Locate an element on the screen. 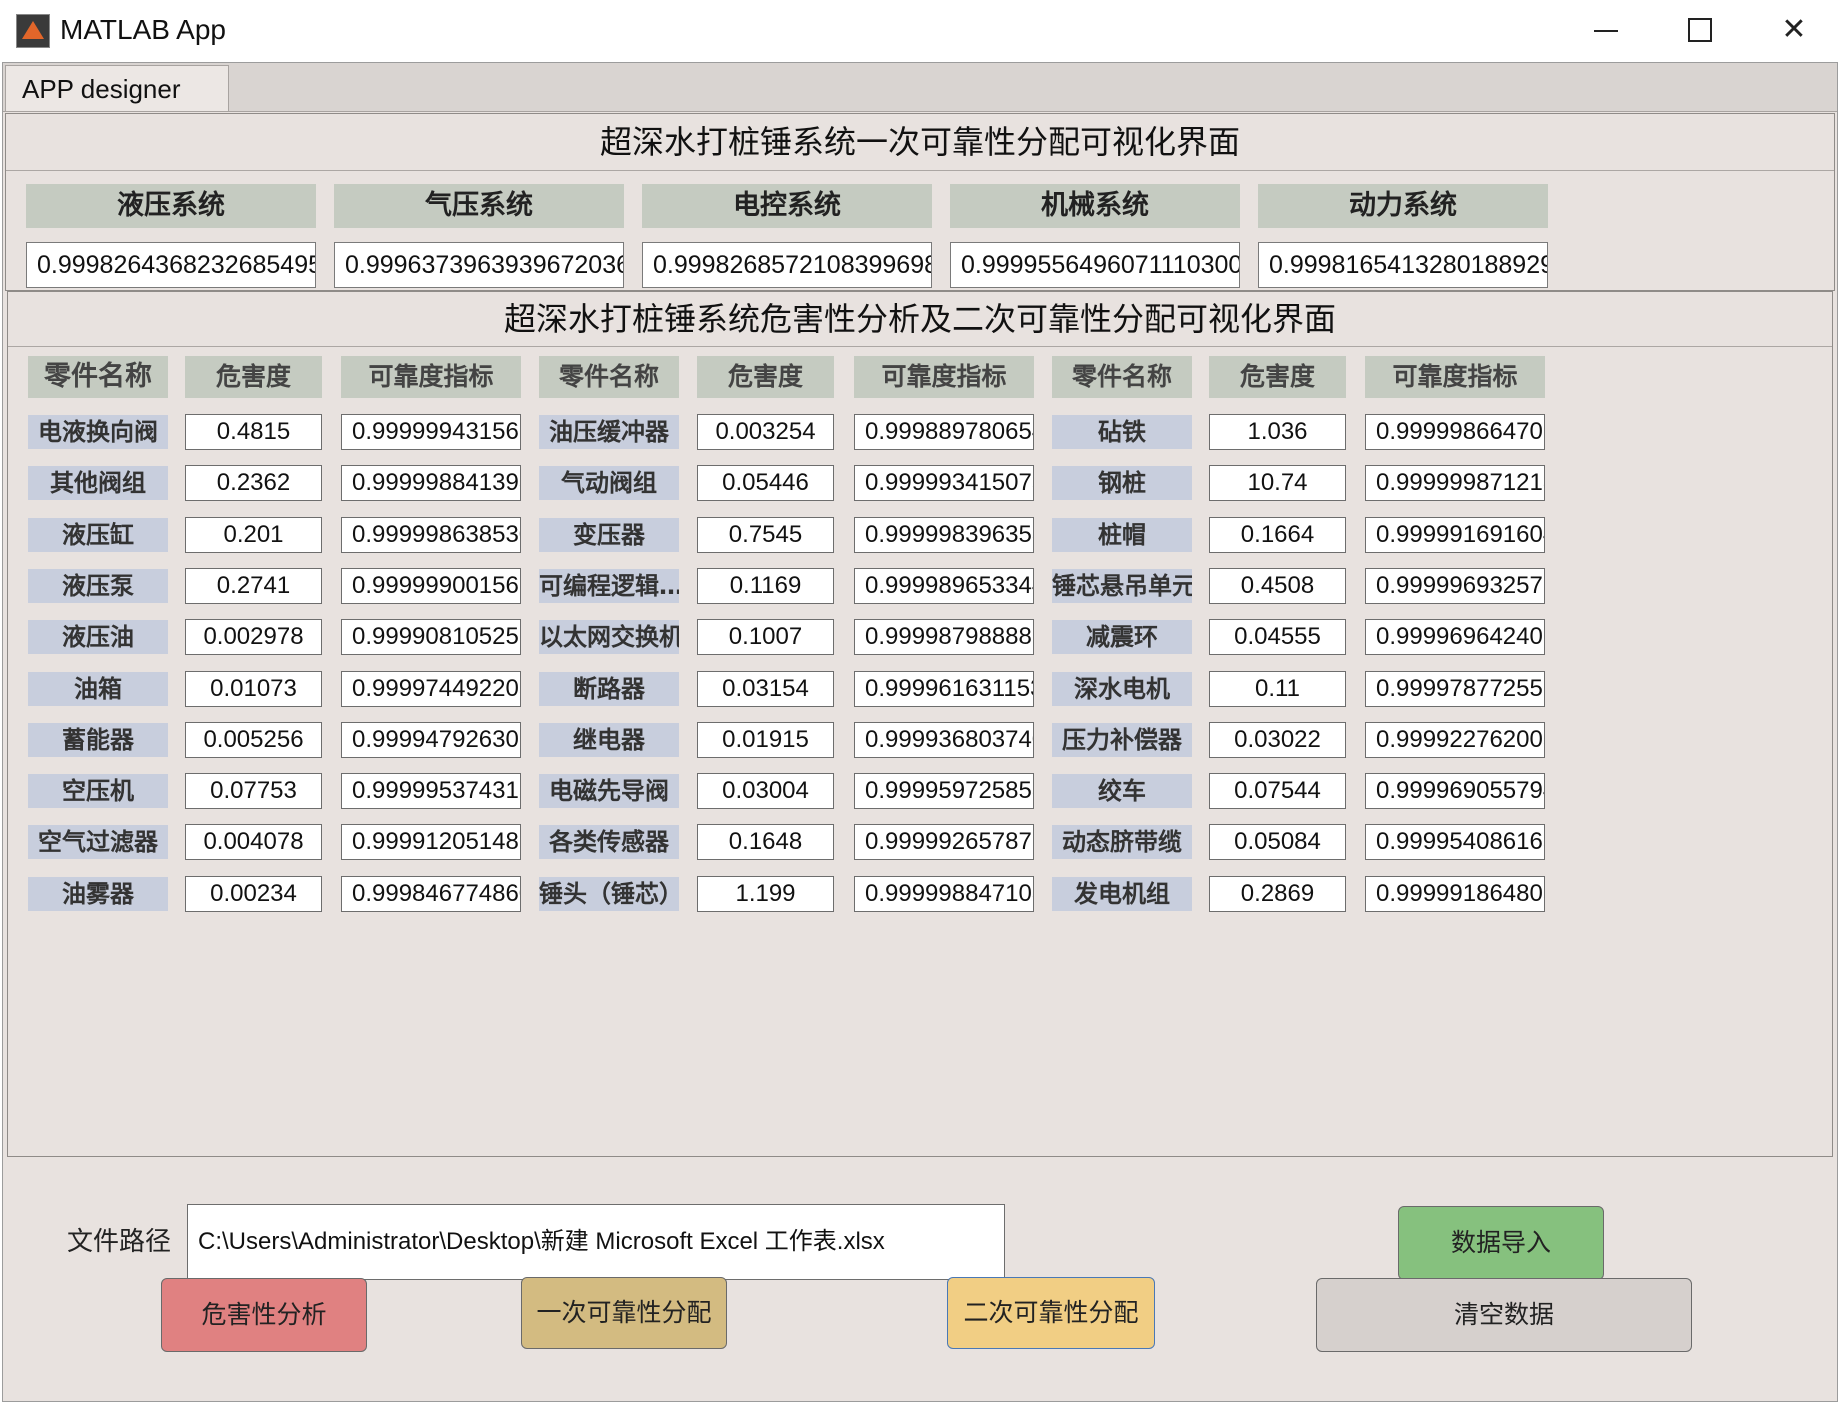  system-label: 气压系统 is located at coordinates (479, 206).